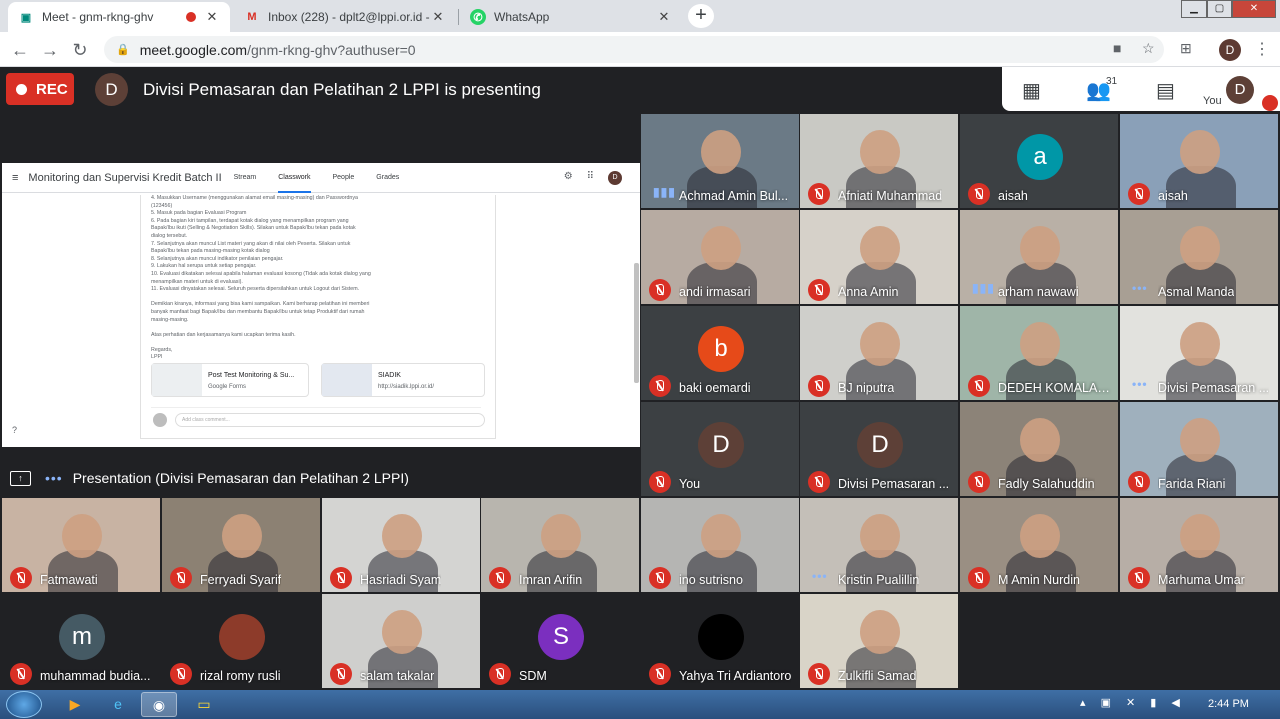  What do you see at coordinates (879, 257) in the screenshot?
I see `participant-tile: Anna Amin` at bounding box center [879, 257].